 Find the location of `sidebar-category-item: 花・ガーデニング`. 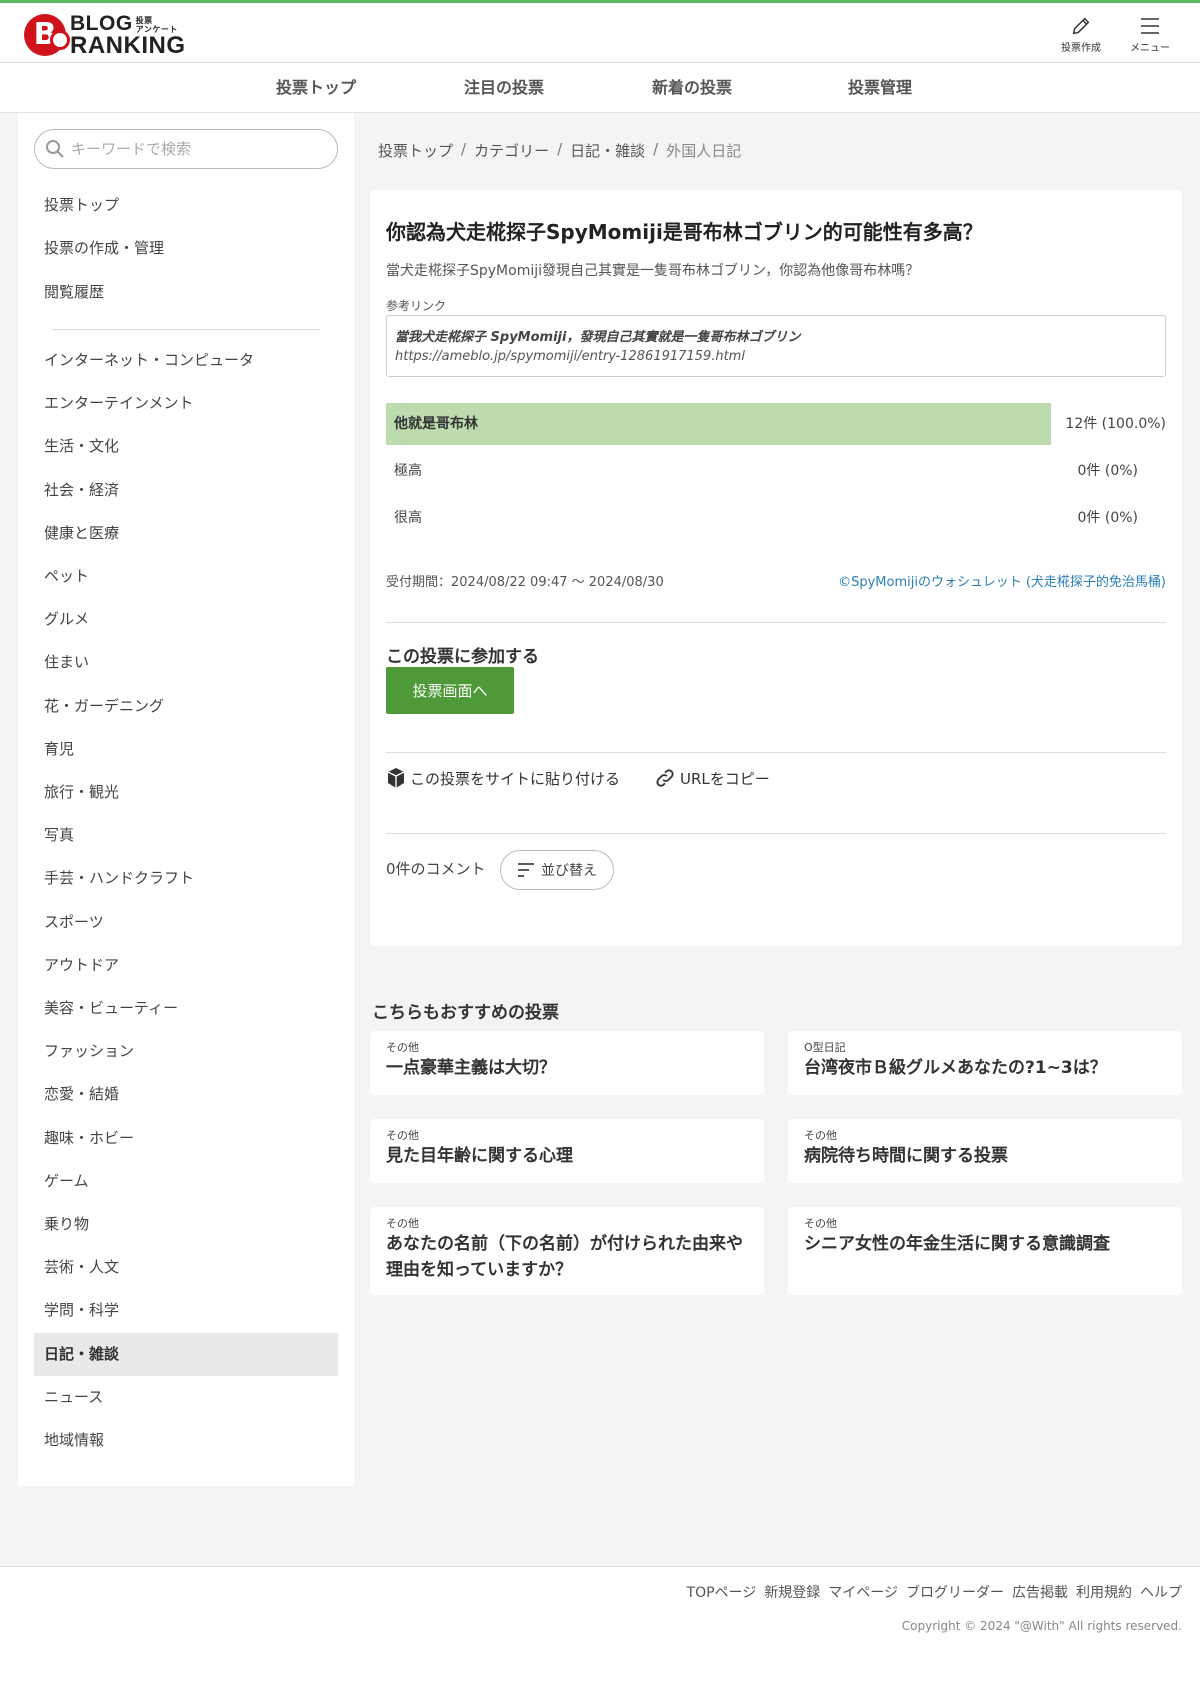

sidebar-category-item: 花・ガーデニング is located at coordinates (186, 706).